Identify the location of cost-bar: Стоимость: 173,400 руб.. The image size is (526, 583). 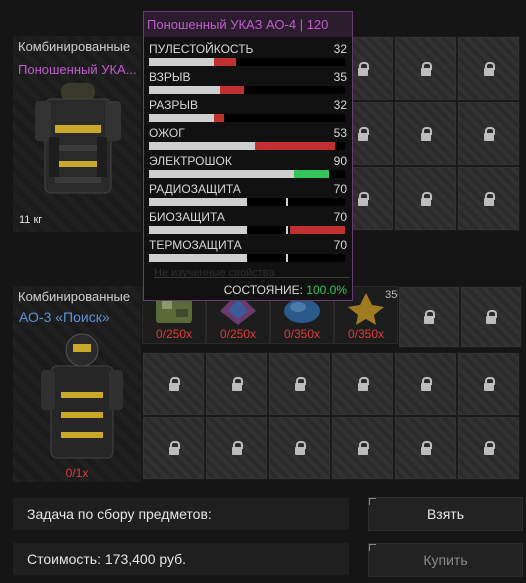
(181, 559).